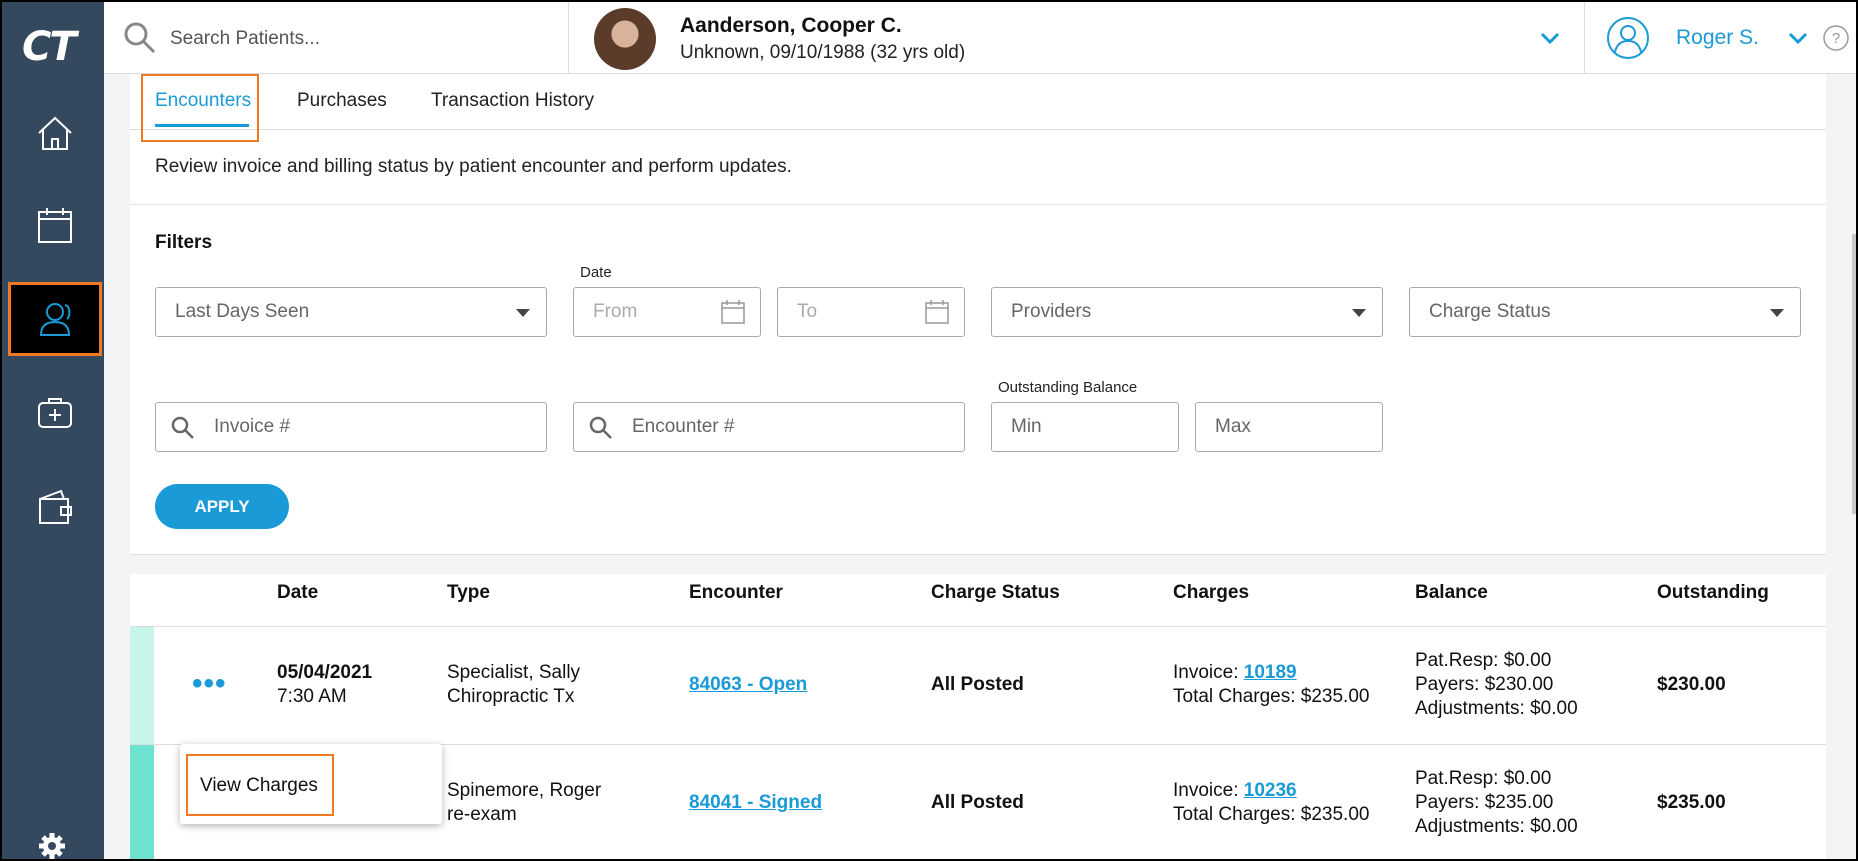 The height and width of the screenshot is (861, 1858). I want to click on scrollbar, so click(1854, 374).